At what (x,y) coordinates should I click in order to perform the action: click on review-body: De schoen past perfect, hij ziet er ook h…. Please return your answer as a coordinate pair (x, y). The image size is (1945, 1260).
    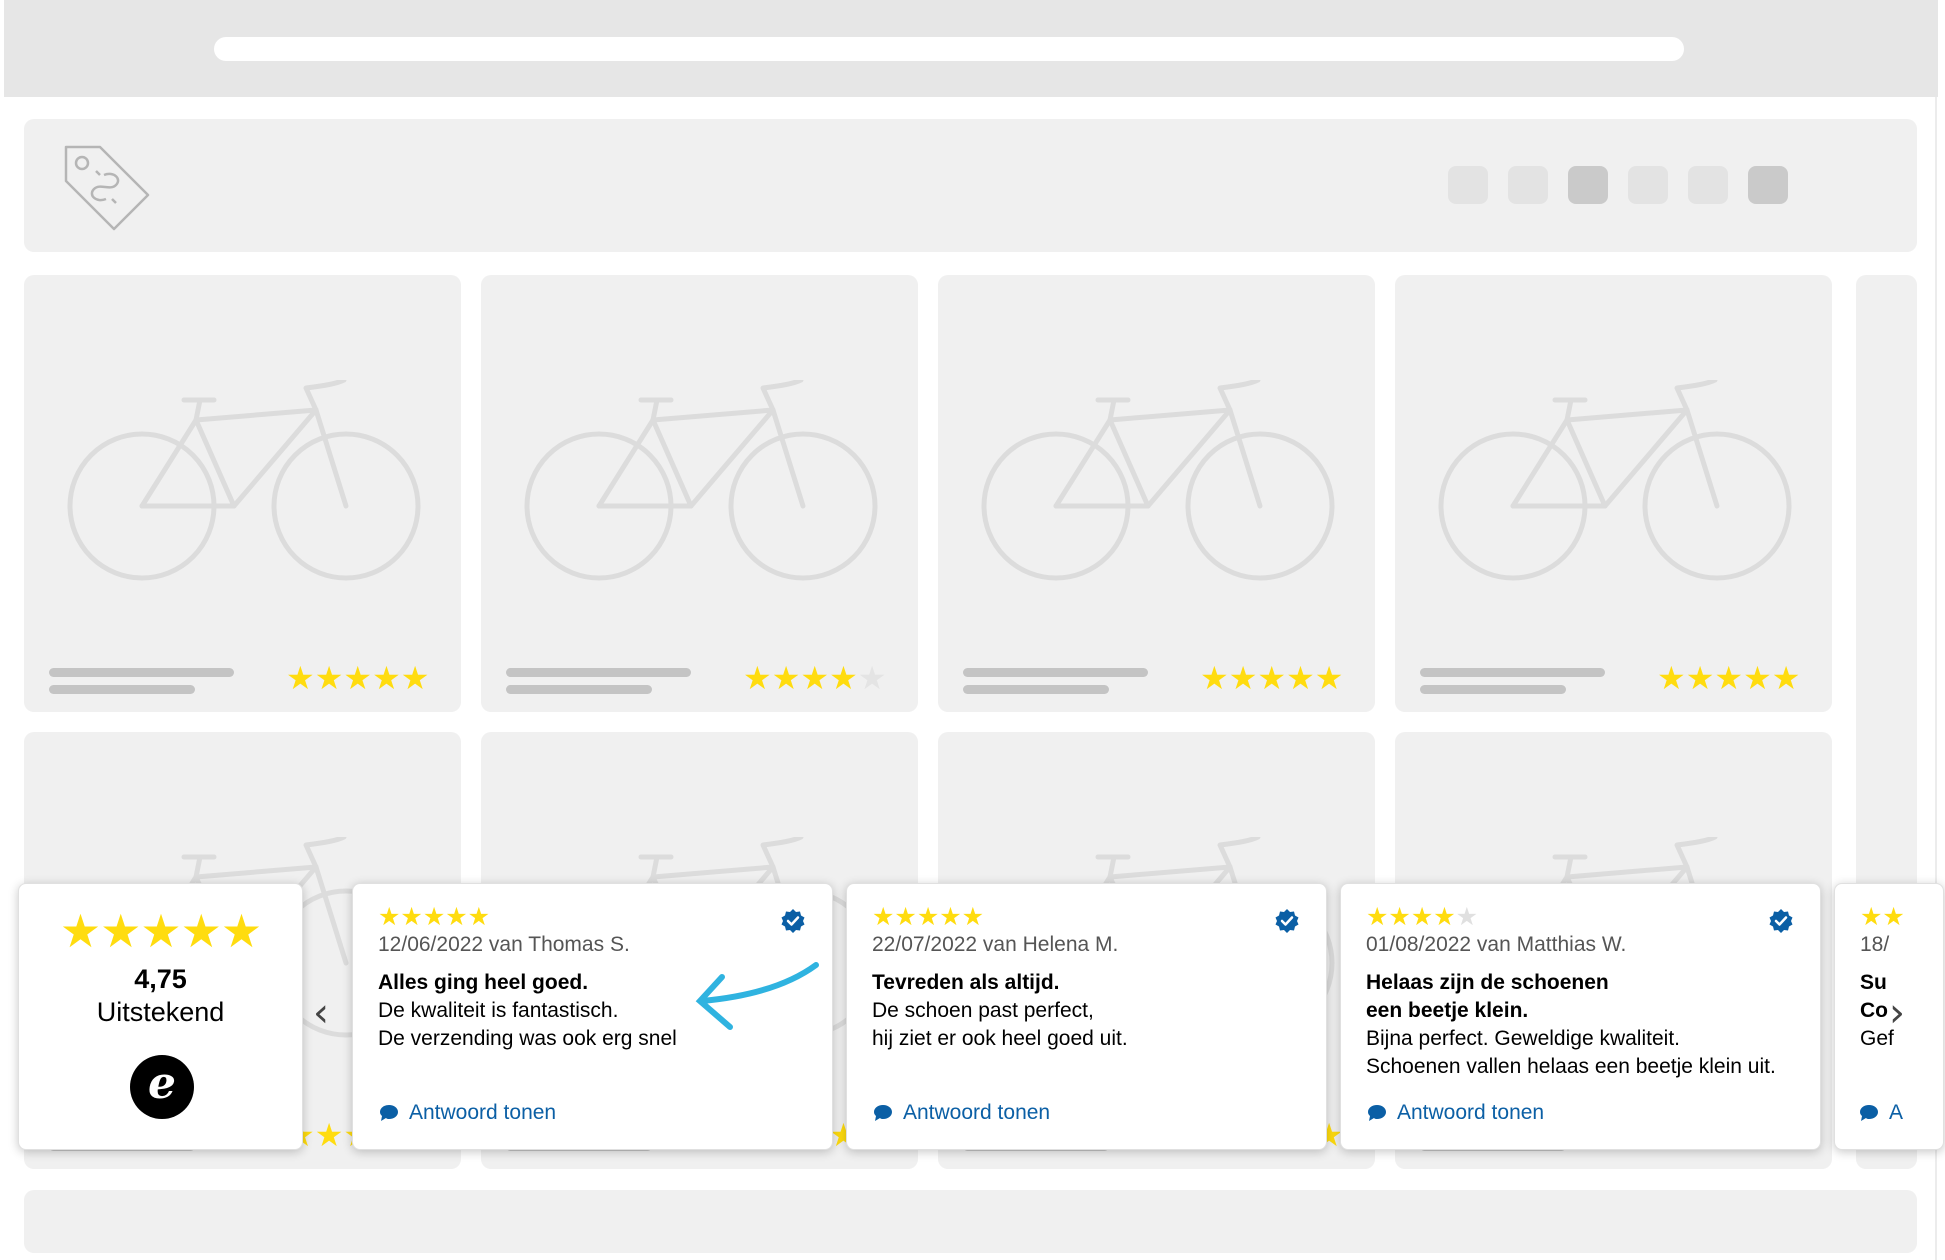
    Looking at the image, I should click on (1000, 1024).